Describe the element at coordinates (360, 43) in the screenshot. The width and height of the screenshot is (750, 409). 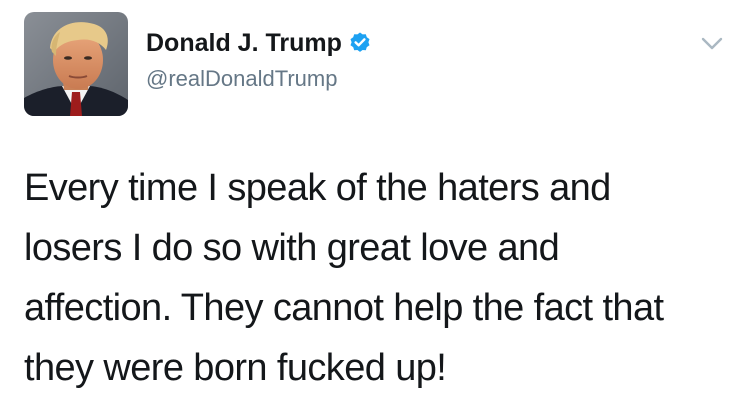
I see `verified-badge-icon` at that location.